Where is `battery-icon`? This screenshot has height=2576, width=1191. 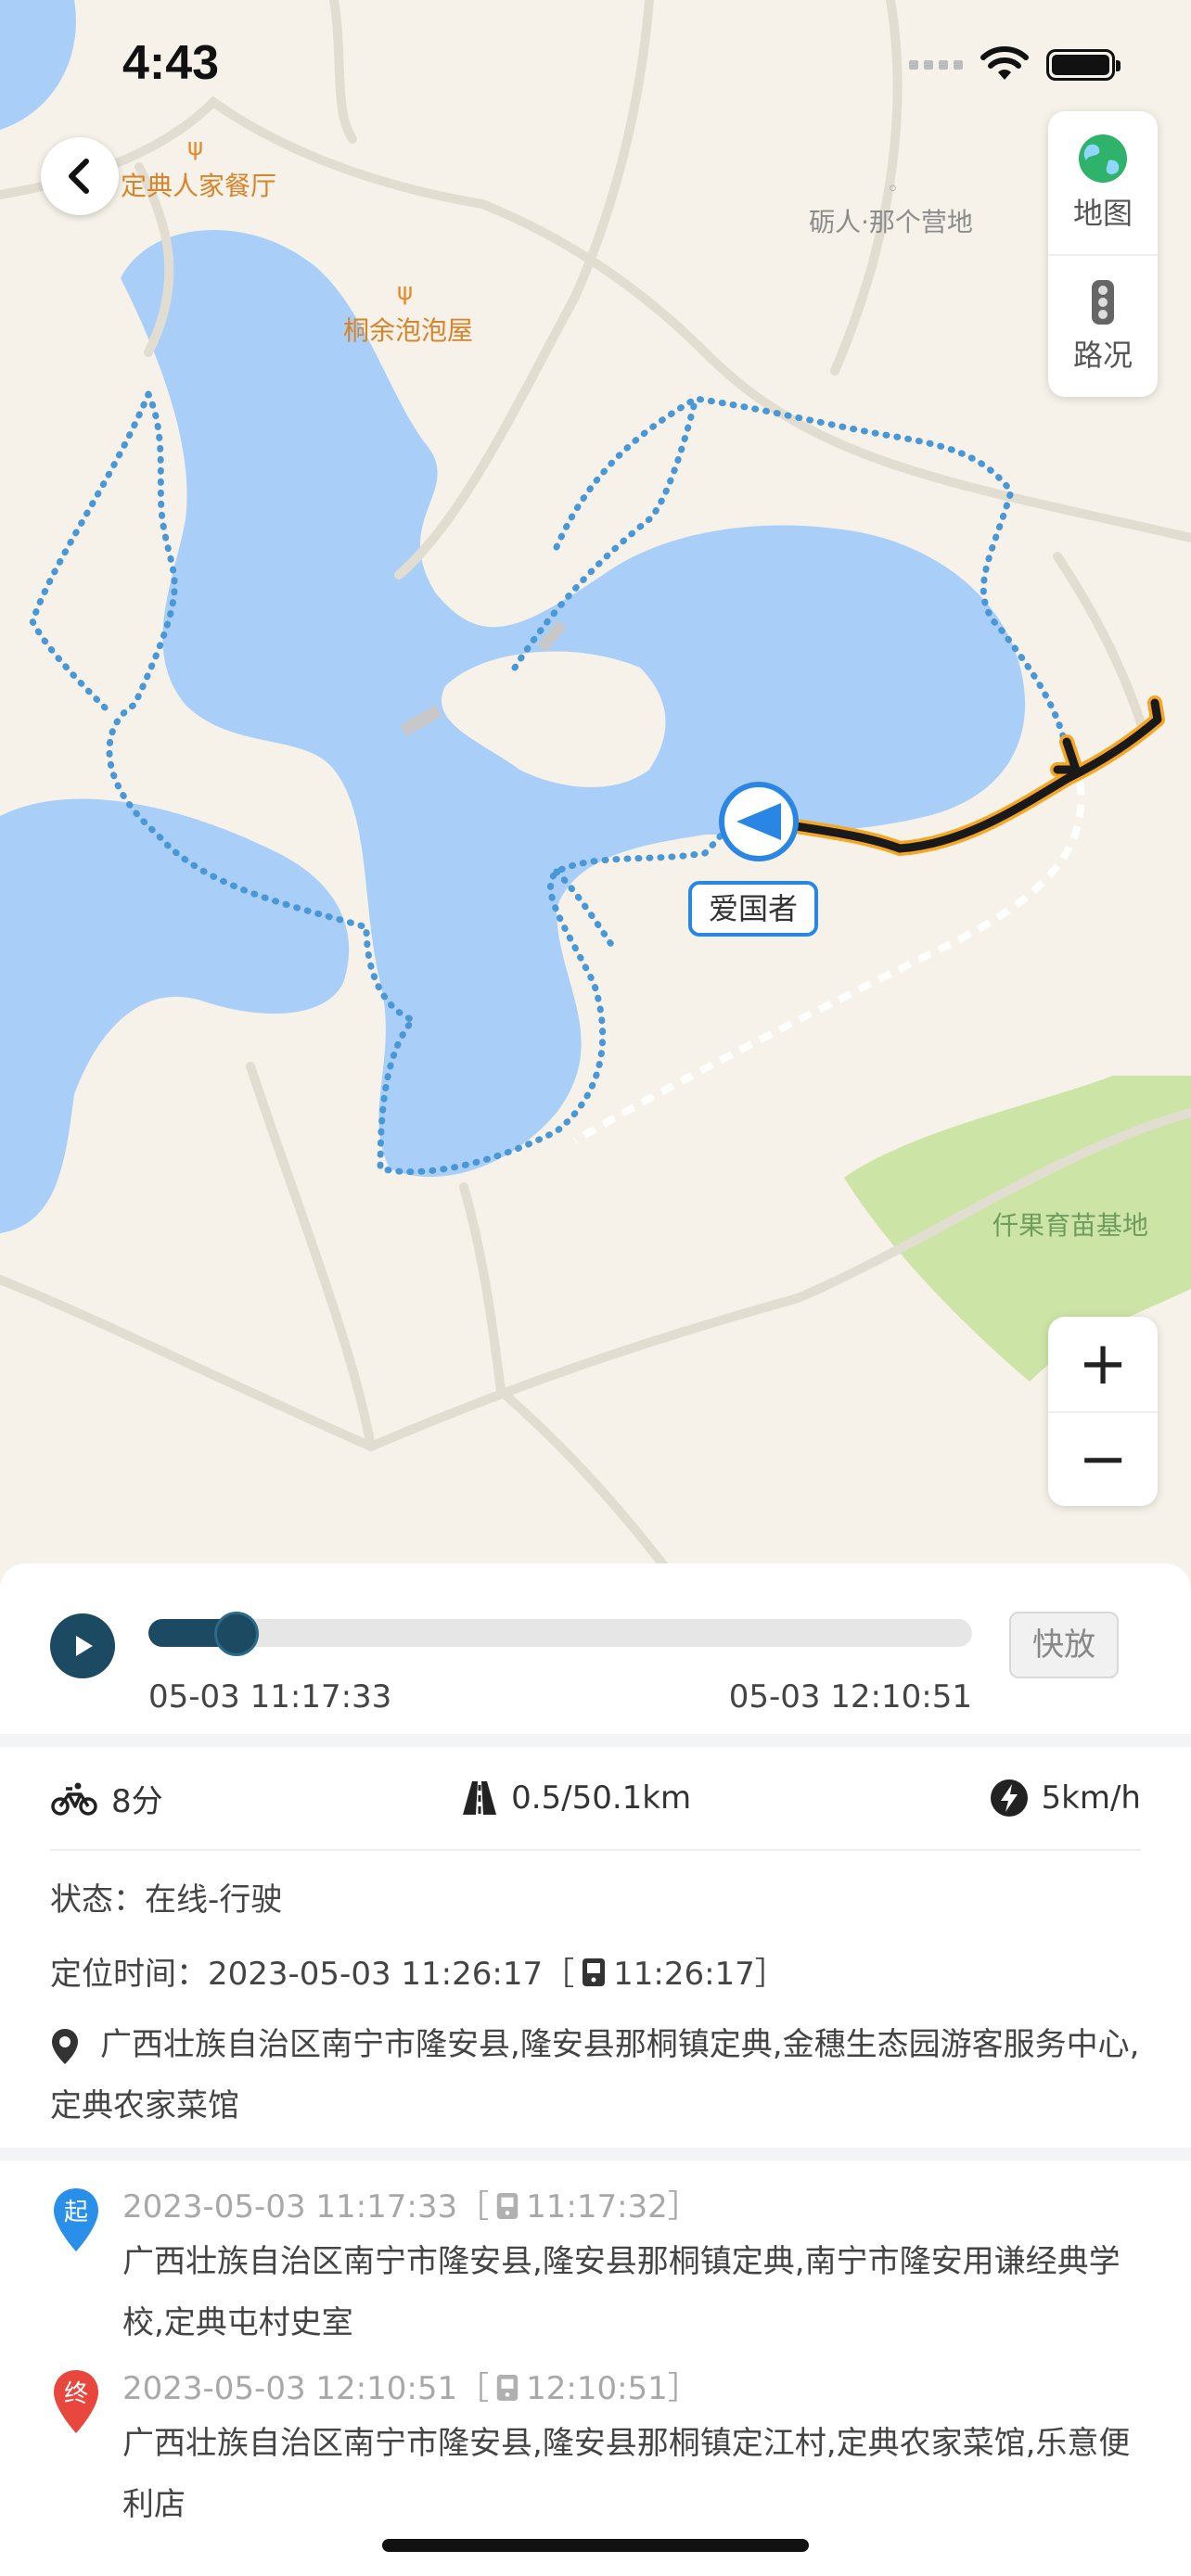 battery-icon is located at coordinates (1084, 65).